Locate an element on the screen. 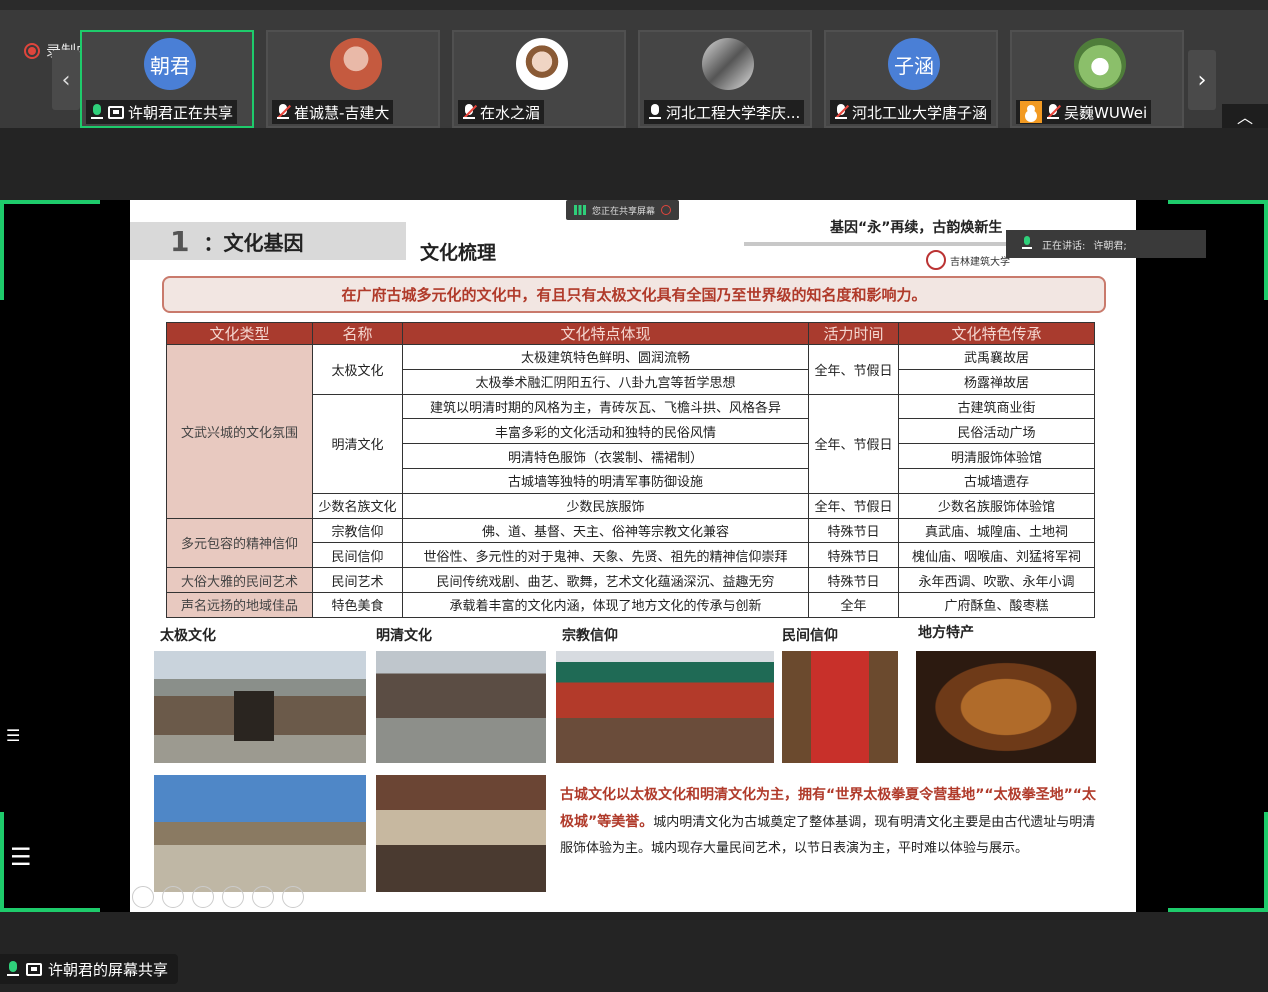 The image size is (1268, 992). participant-tile: 吴巍WUWei is located at coordinates (1097, 79).